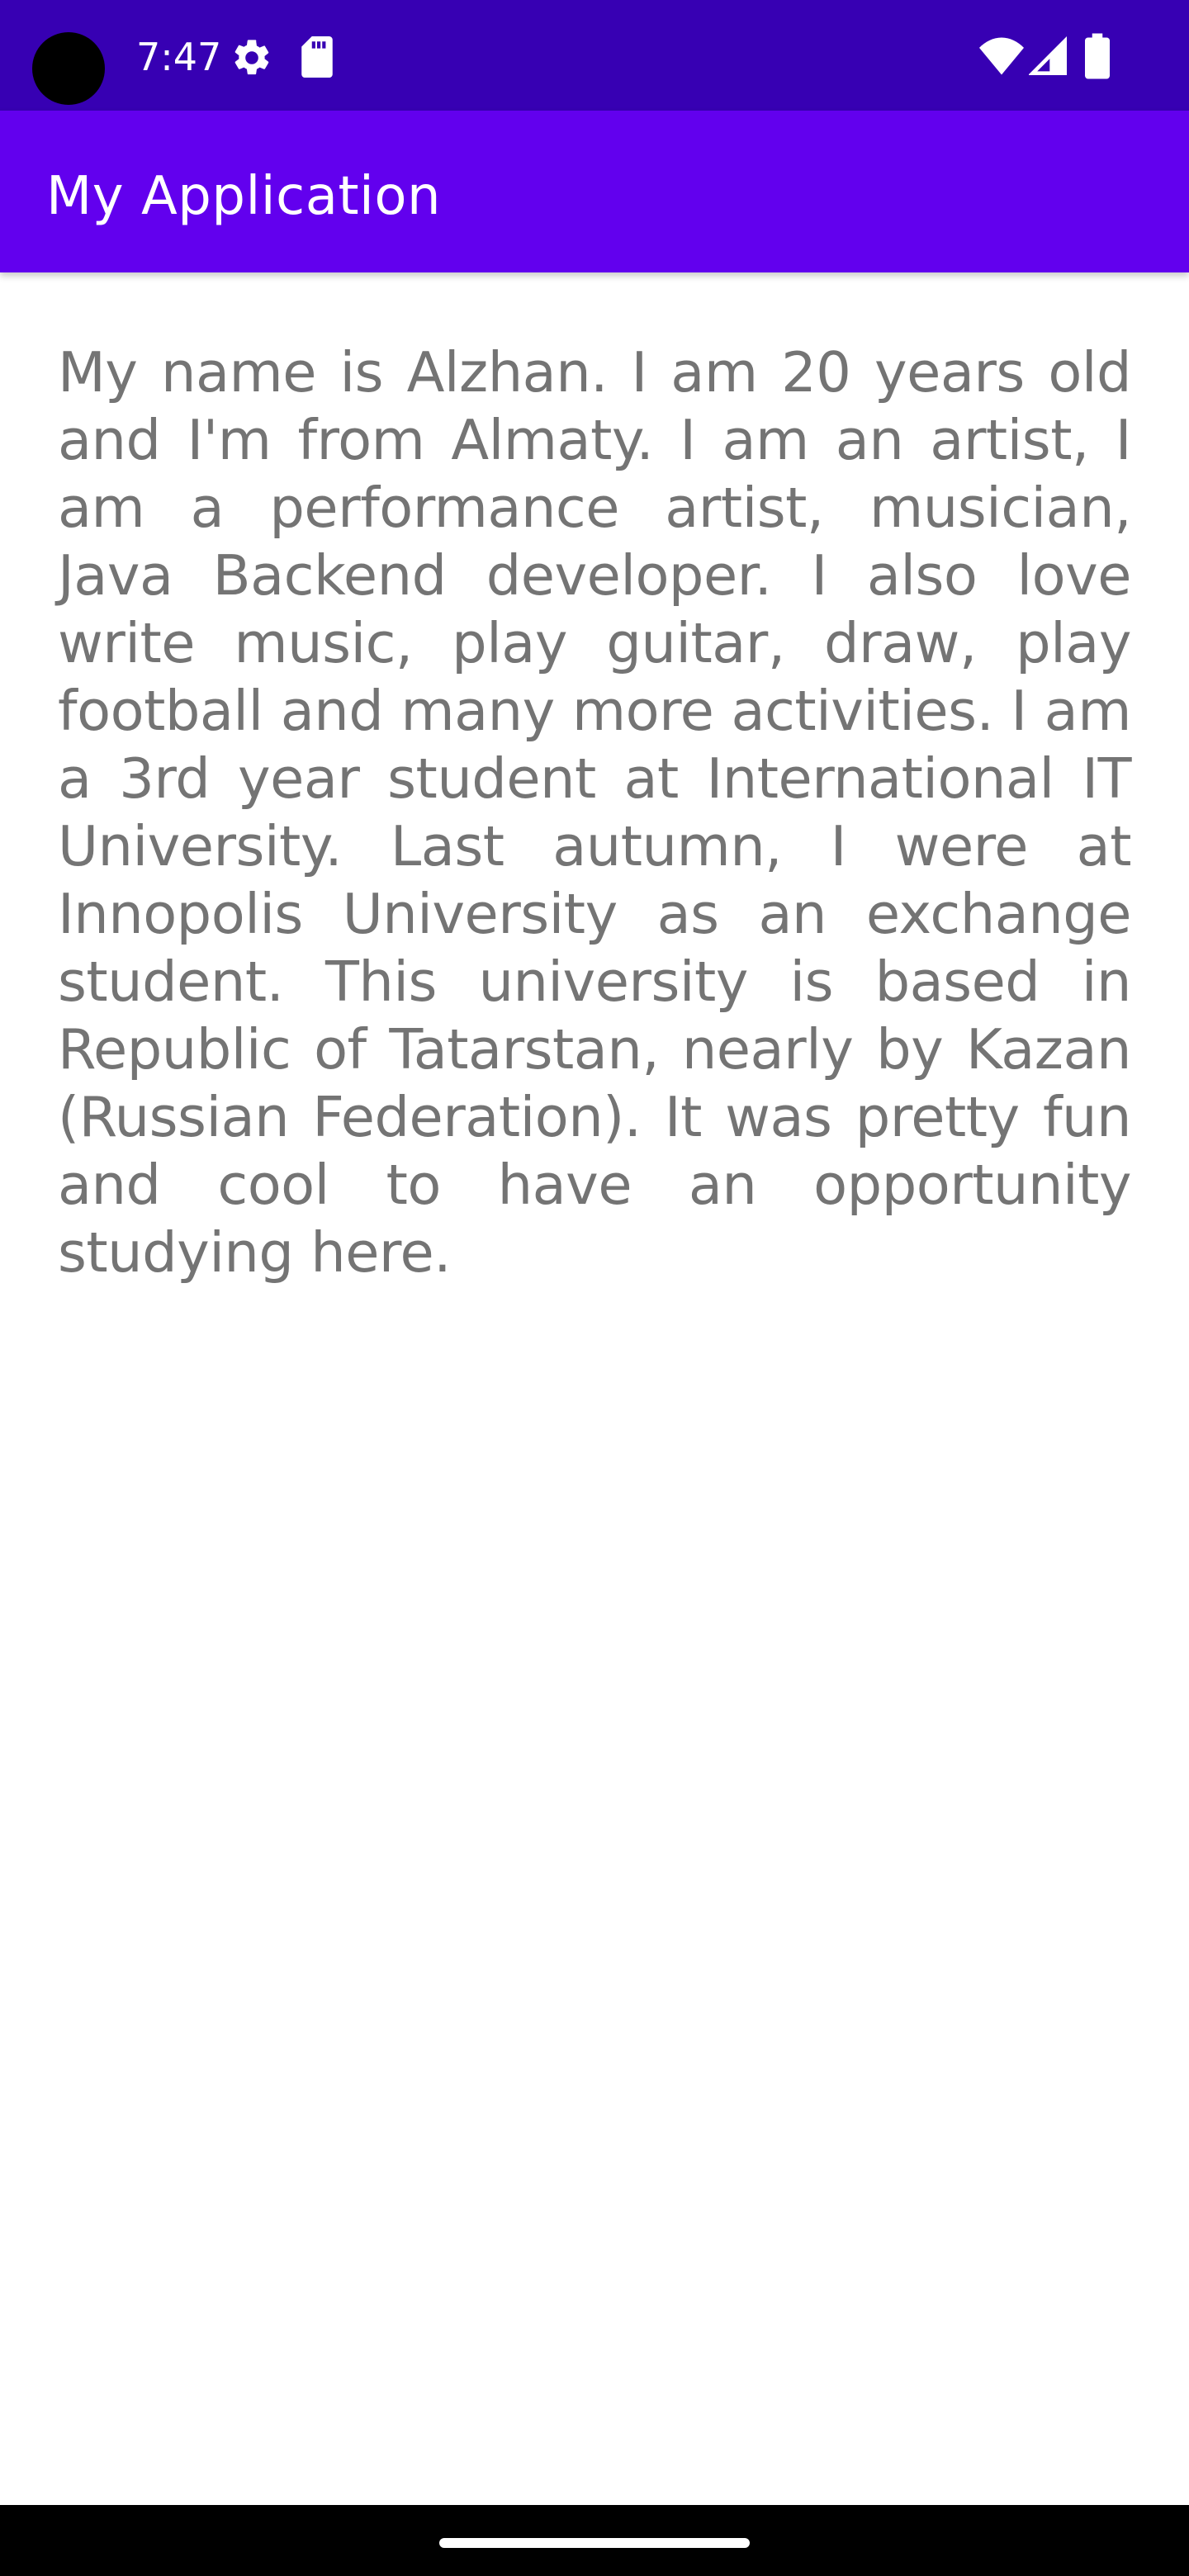 This screenshot has height=2576, width=1189. What do you see at coordinates (1097, 56) in the screenshot?
I see `battery-icon` at bounding box center [1097, 56].